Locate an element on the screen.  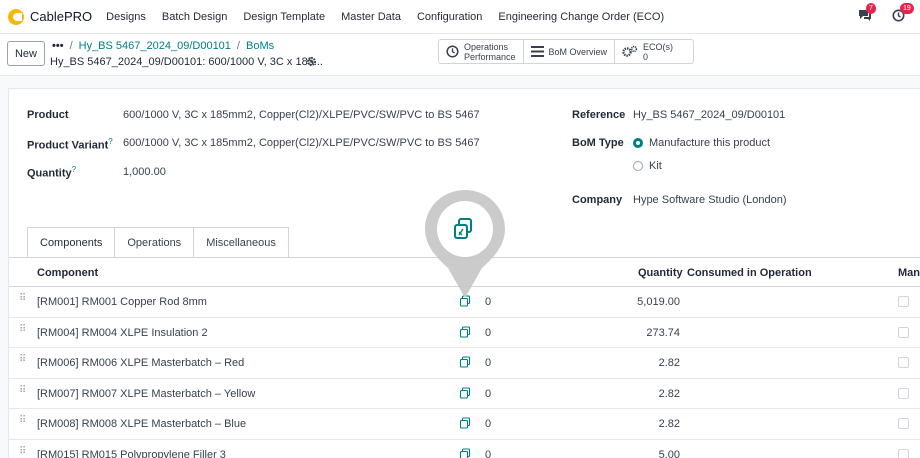
breadcrumb-design: Hy_BS 5467_2024_09/D00101 is located at coordinates (155, 46).